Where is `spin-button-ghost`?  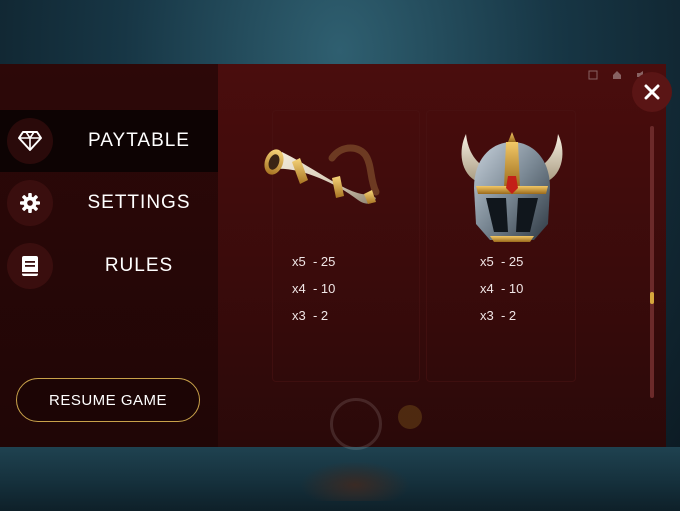 spin-button-ghost is located at coordinates (356, 424).